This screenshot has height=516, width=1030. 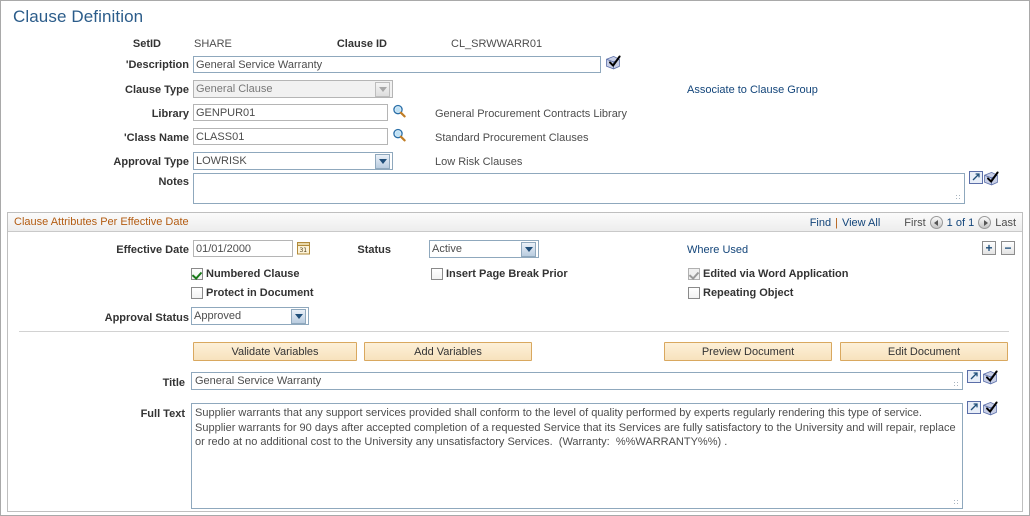 What do you see at coordinates (991, 178) in the screenshot?
I see `spellcheck-icon-notes` at bounding box center [991, 178].